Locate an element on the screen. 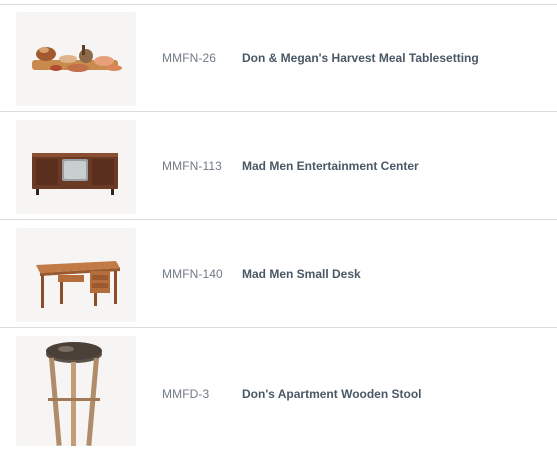 The image size is (557, 459). product-sku: MMFN-140 is located at coordinates (192, 274).